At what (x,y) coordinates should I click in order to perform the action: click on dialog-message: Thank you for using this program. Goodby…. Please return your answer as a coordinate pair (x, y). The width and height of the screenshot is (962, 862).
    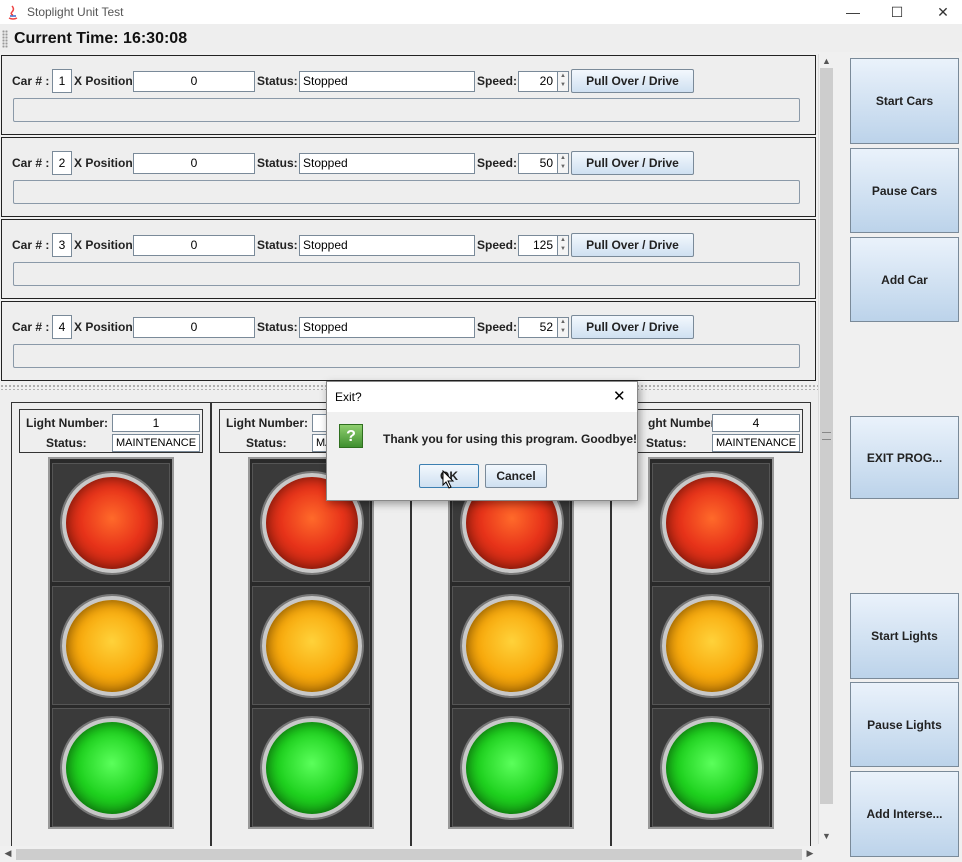
    Looking at the image, I should click on (510, 439).